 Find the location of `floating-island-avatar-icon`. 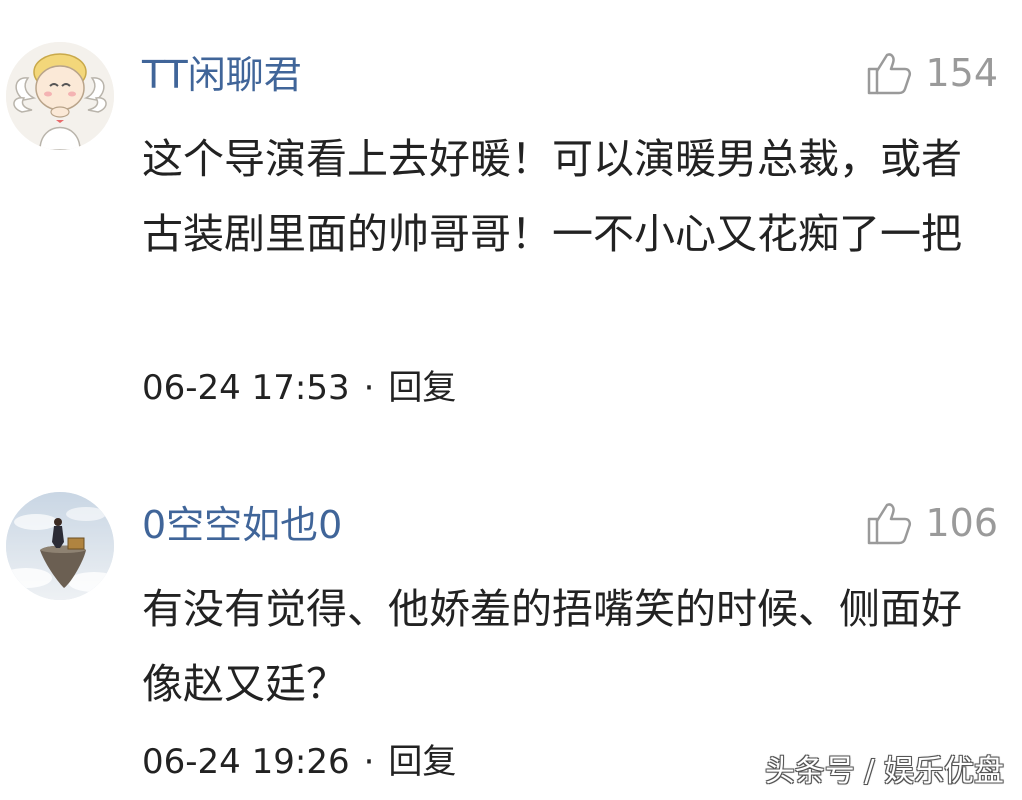

floating-island-avatar-icon is located at coordinates (60, 546).